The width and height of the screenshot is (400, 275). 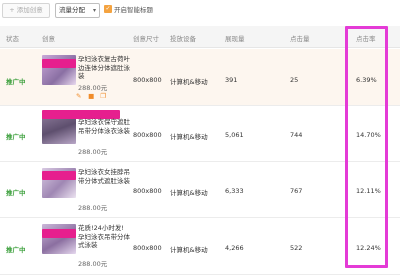 I want to click on creative-title: 孕妇泳衣女挂脖吊带分体式遮肚泳装, so click(x=104, y=176).